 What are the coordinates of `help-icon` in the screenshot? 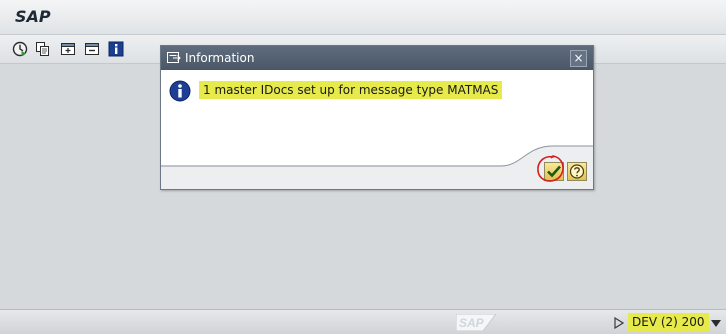 It's located at (577, 171).